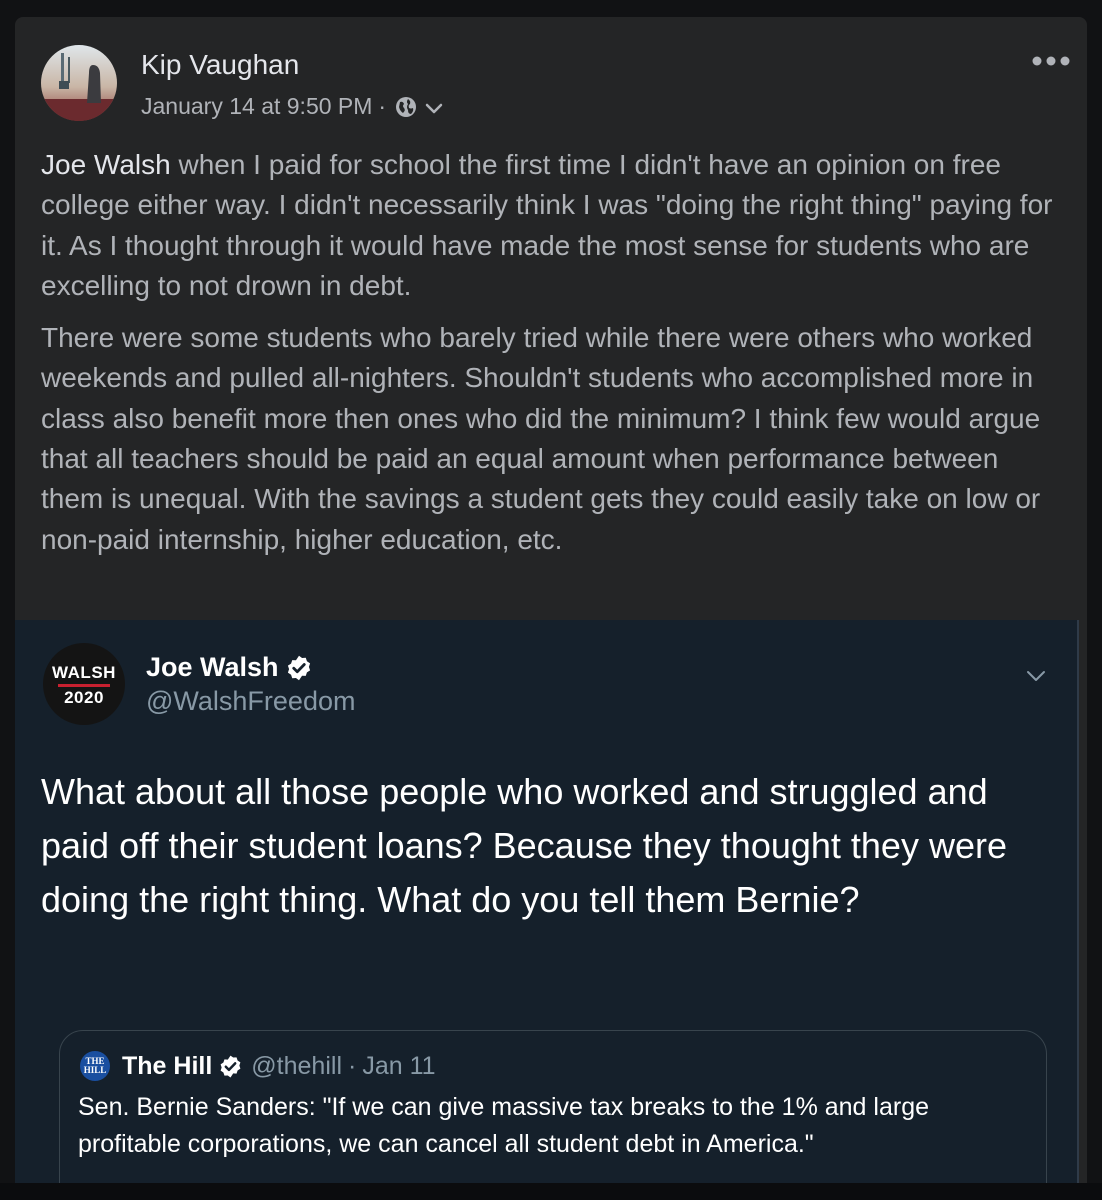 The width and height of the screenshot is (1102, 1200). Describe the element at coordinates (1036, 676) in the screenshot. I see `chevron-down-icon` at that location.